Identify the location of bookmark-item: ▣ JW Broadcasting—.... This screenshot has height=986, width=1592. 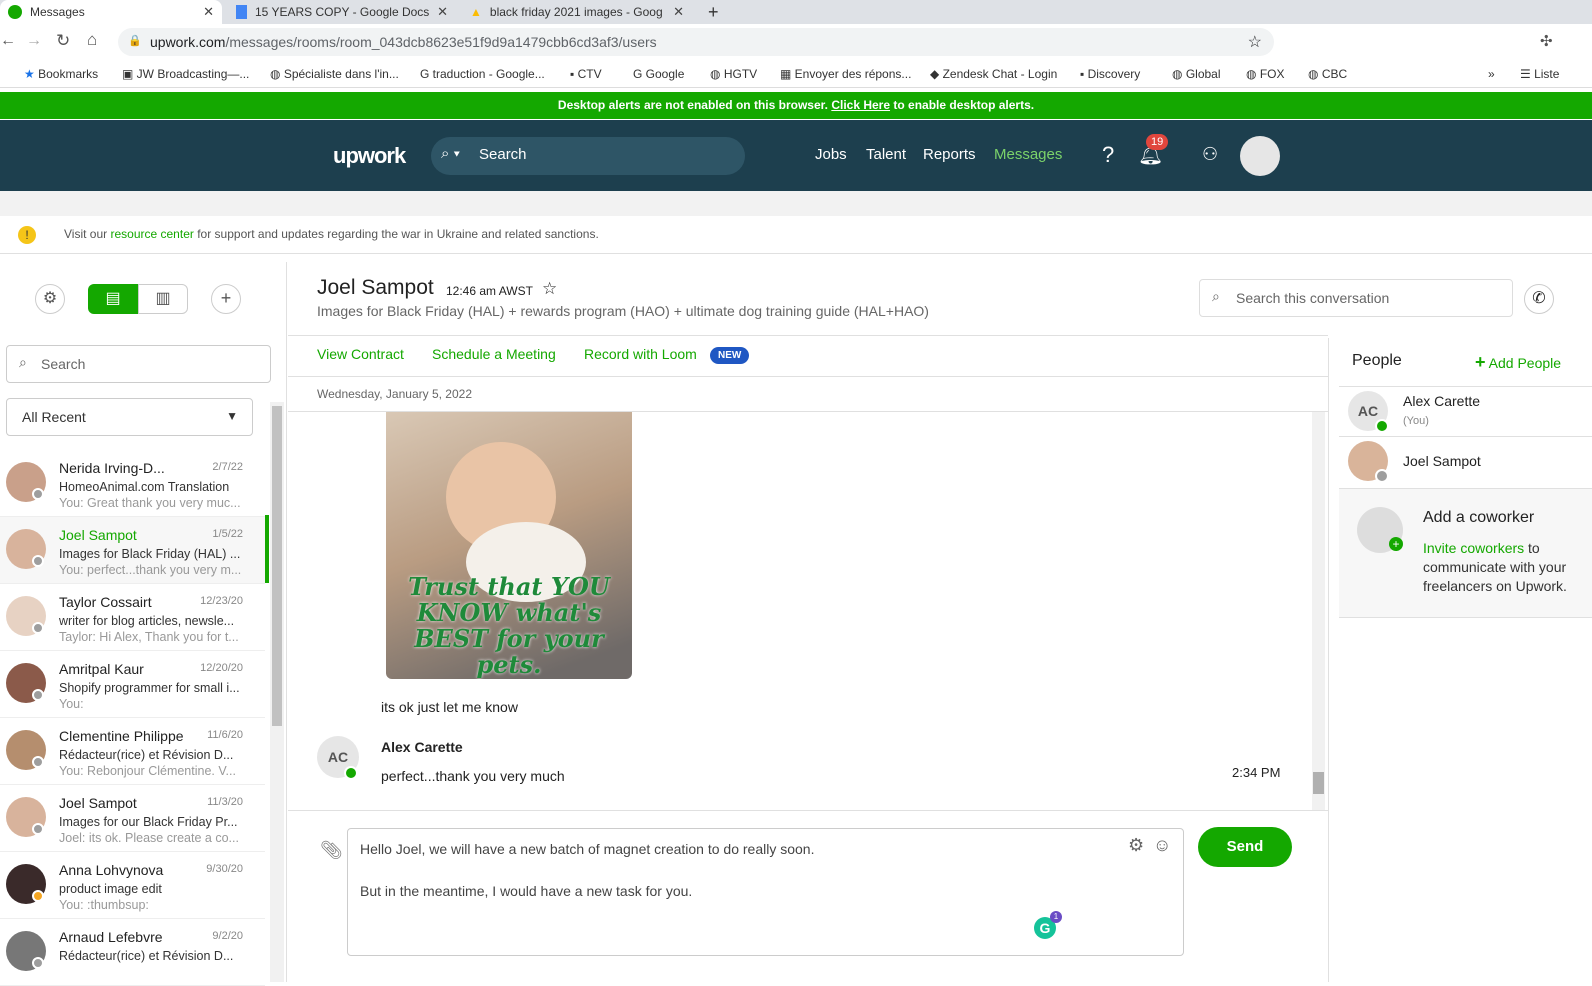
(185, 74).